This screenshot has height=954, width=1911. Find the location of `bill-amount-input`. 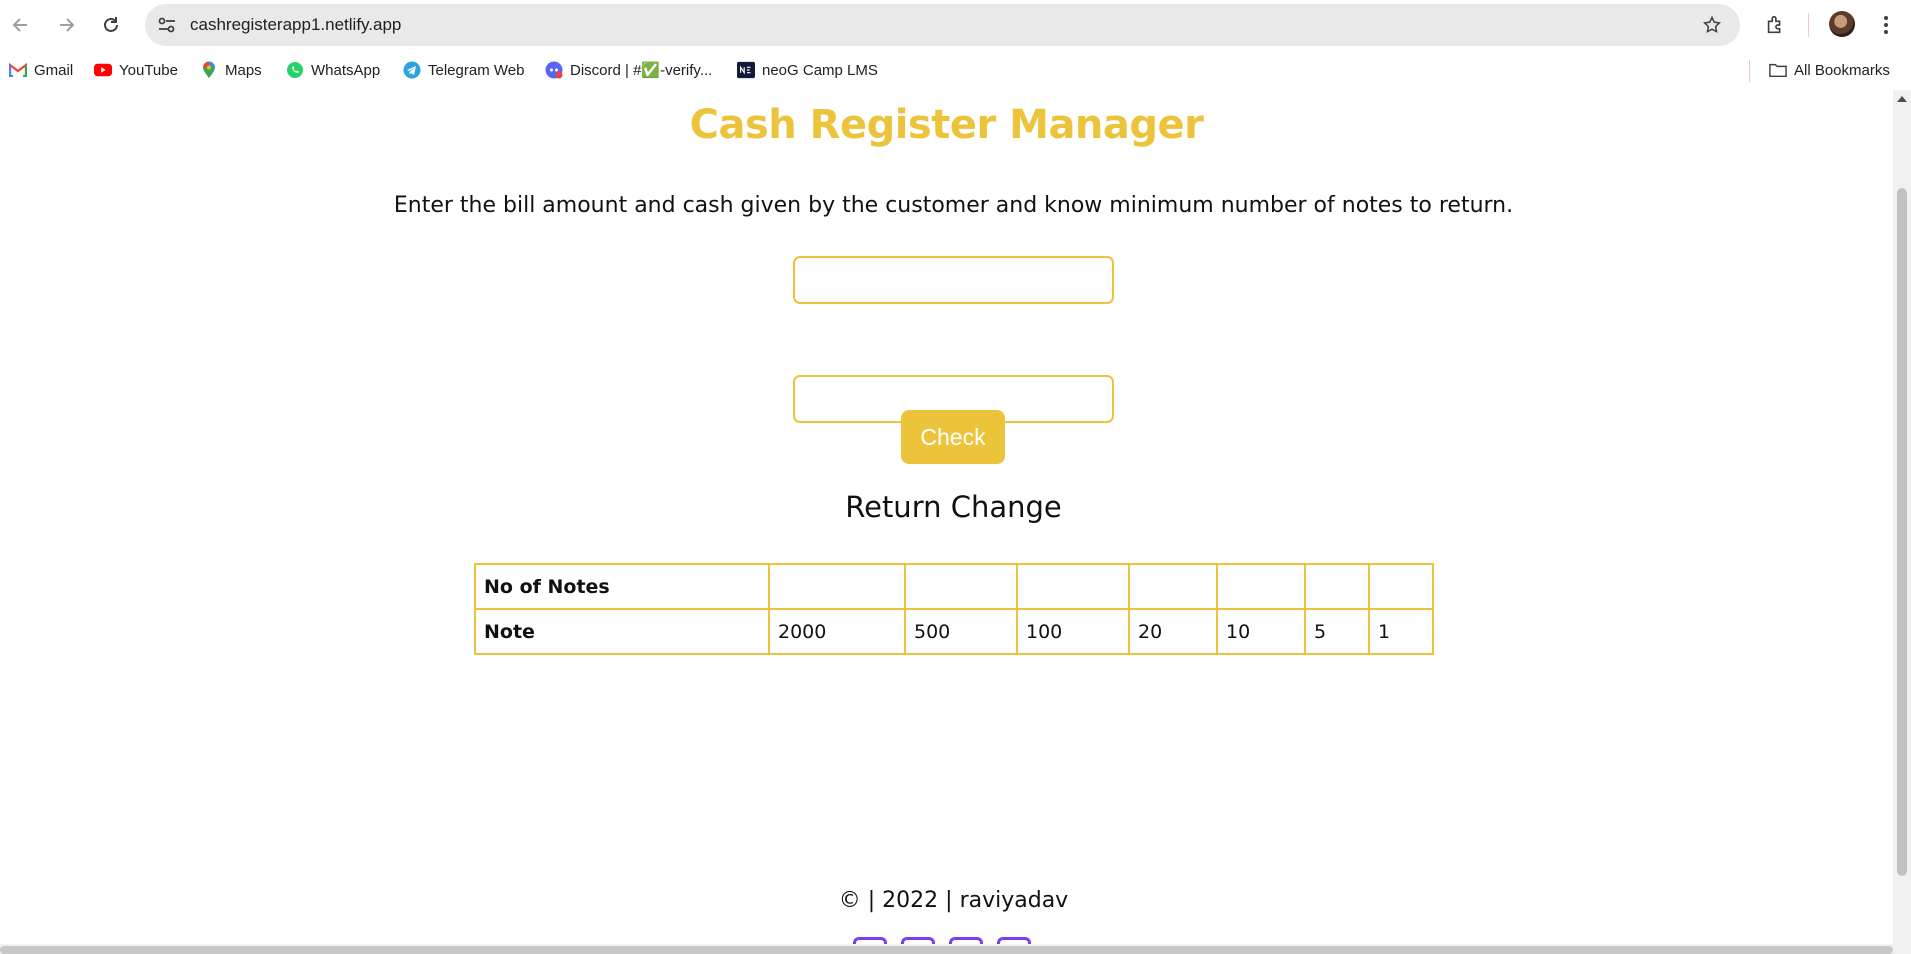

bill-amount-input is located at coordinates (953, 280).